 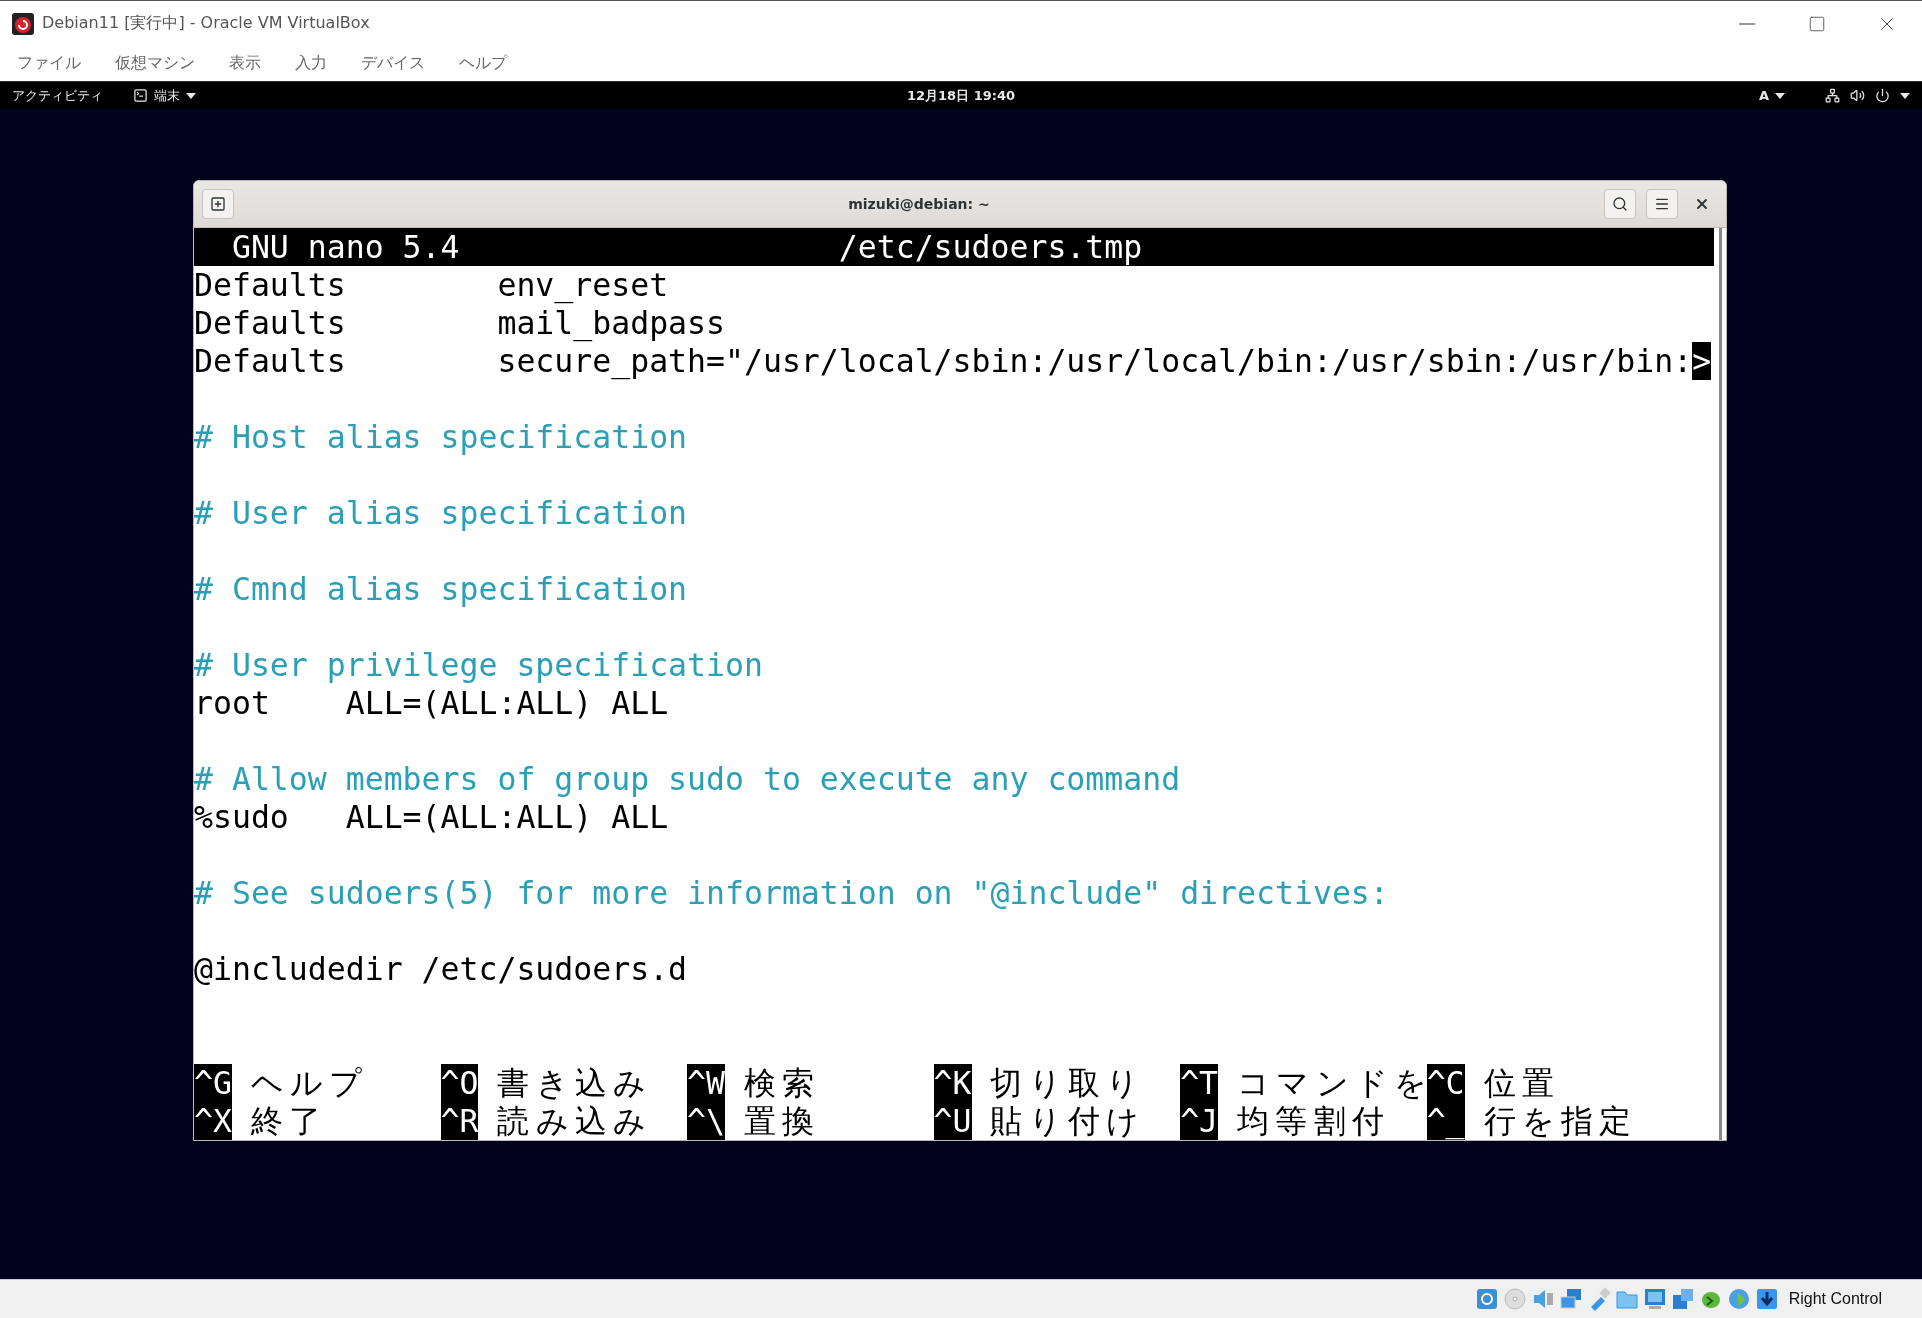 What do you see at coordinates (919, 204) in the screenshot?
I see `terminal-title: mizuki@debian: ~` at bounding box center [919, 204].